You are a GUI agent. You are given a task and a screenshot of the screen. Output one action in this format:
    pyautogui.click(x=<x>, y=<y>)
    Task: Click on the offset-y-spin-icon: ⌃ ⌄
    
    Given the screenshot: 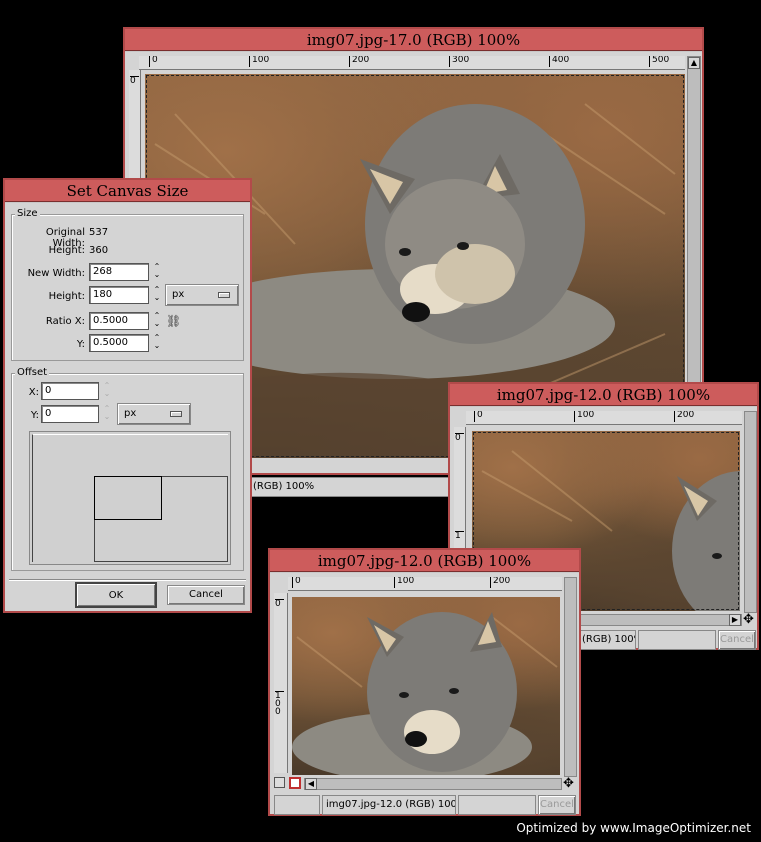 What is the action you would take?
    pyautogui.click(x=107, y=414)
    